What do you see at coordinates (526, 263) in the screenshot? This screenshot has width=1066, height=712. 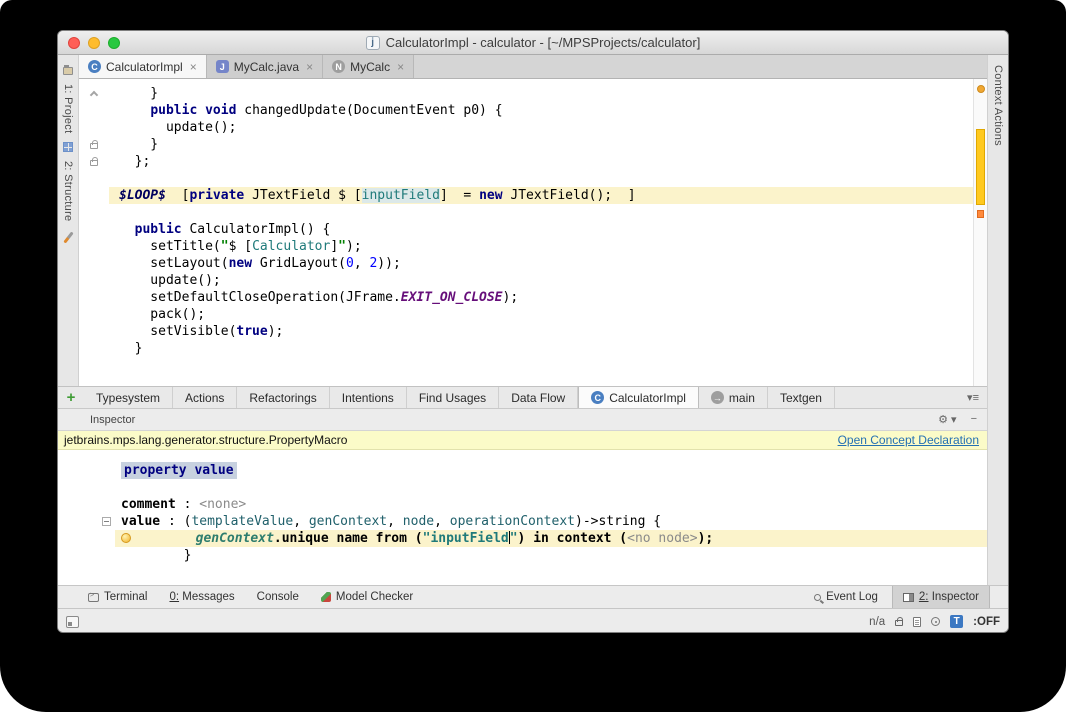 I see `code-line: setLayout(new GridLayout(0, 2));` at bounding box center [526, 263].